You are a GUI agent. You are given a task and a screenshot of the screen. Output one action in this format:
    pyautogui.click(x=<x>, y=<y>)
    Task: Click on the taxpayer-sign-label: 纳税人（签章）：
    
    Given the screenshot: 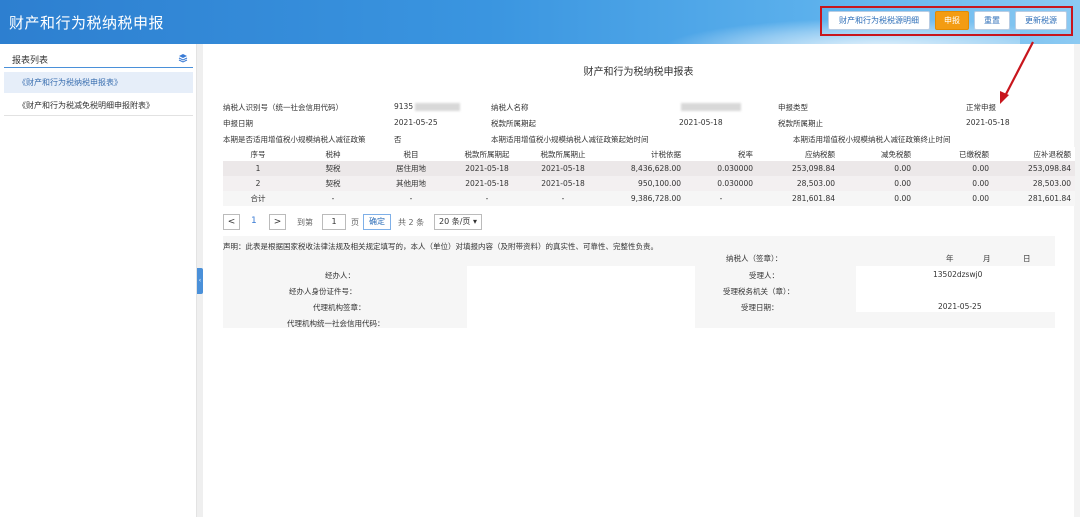 What is the action you would take?
    pyautogui.click(x=754, y=258)
    